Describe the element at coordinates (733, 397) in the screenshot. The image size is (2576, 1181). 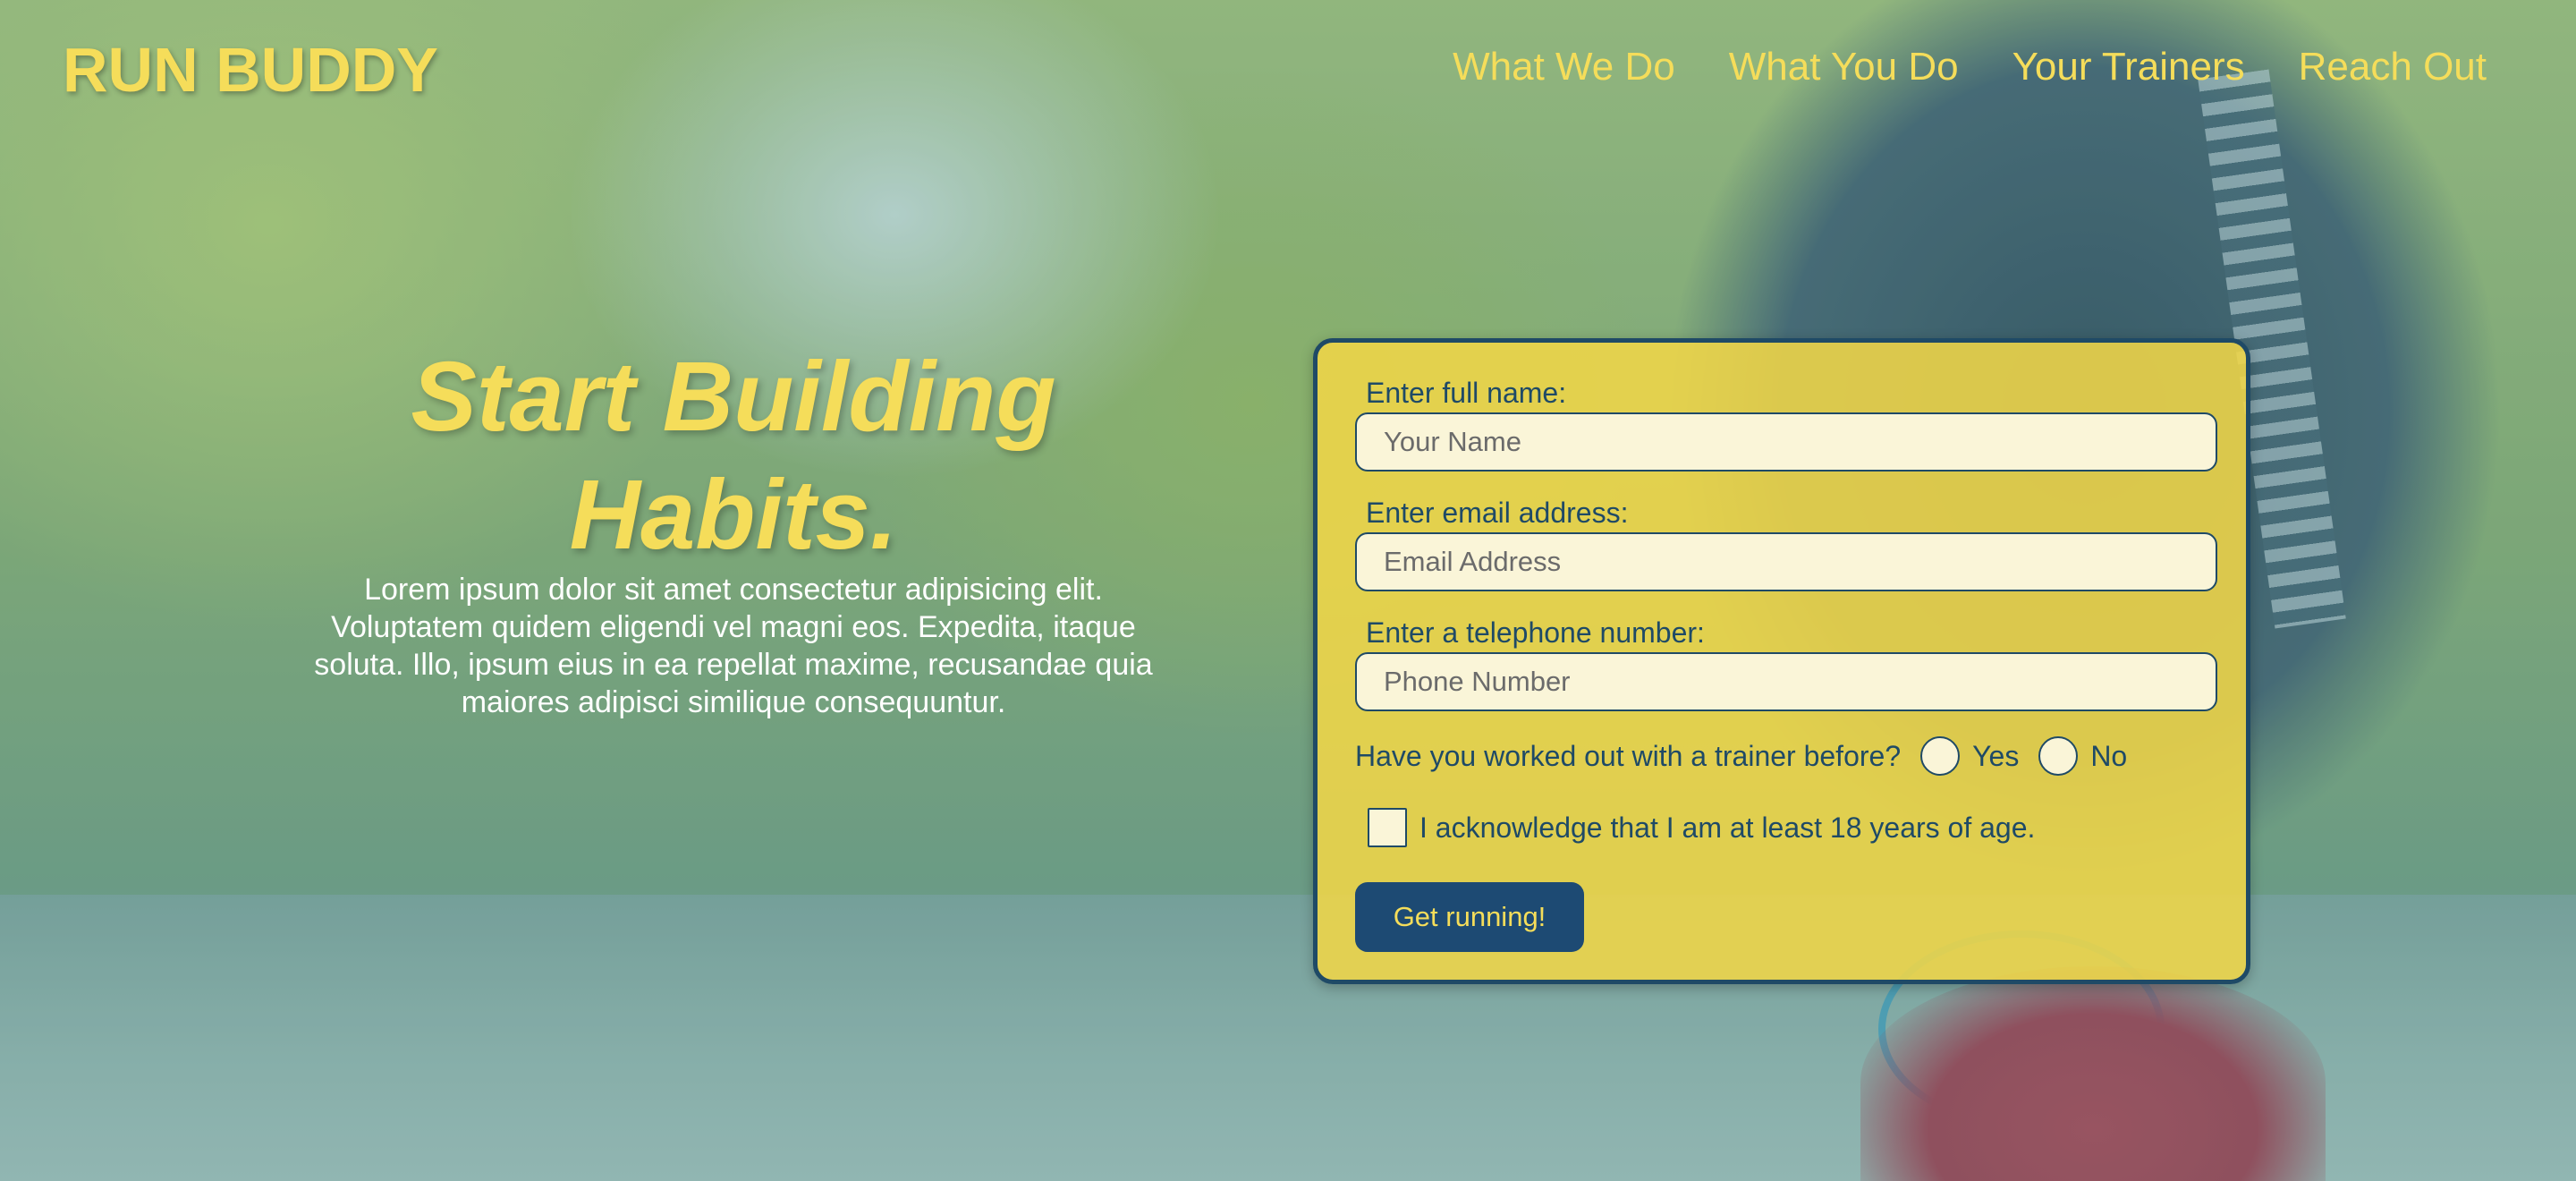
I see `hero-title-line-1: Start Building` at that location.